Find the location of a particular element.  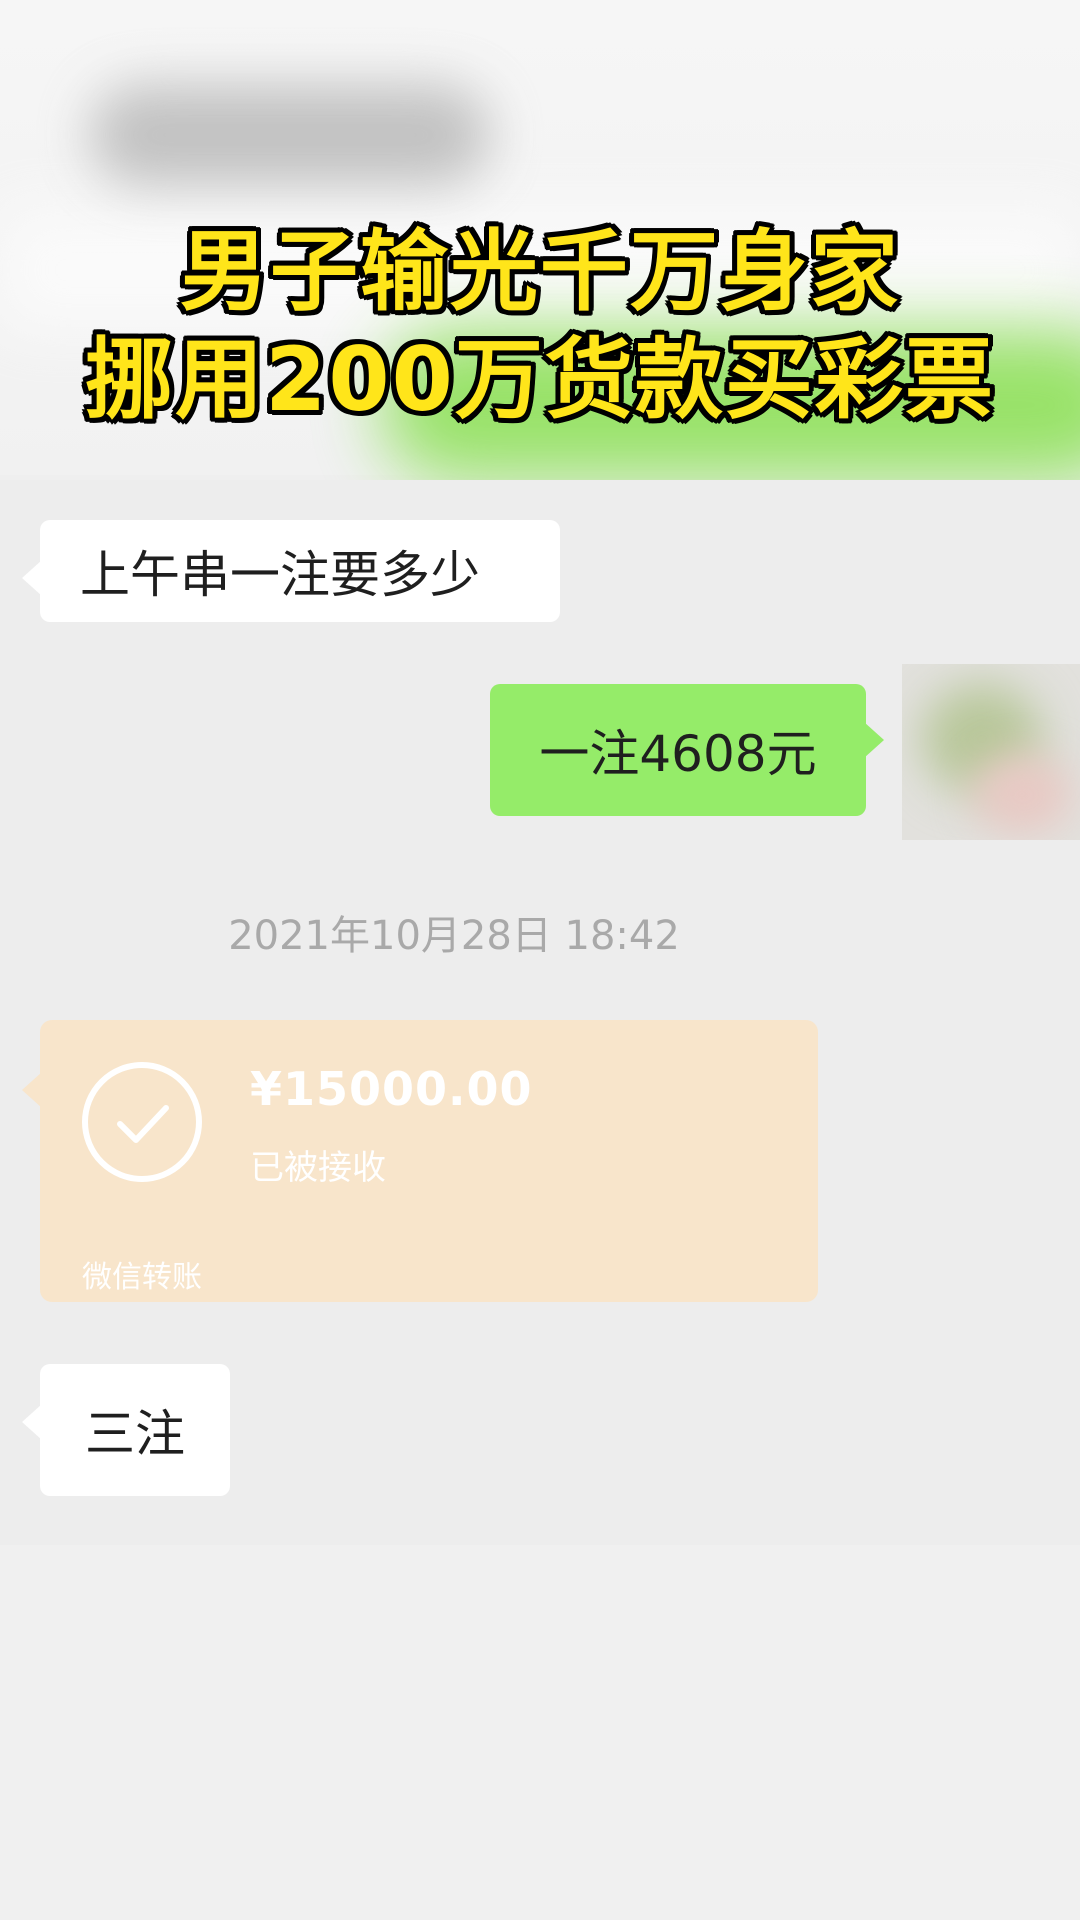

avatar is located at coordinates (991, 752).